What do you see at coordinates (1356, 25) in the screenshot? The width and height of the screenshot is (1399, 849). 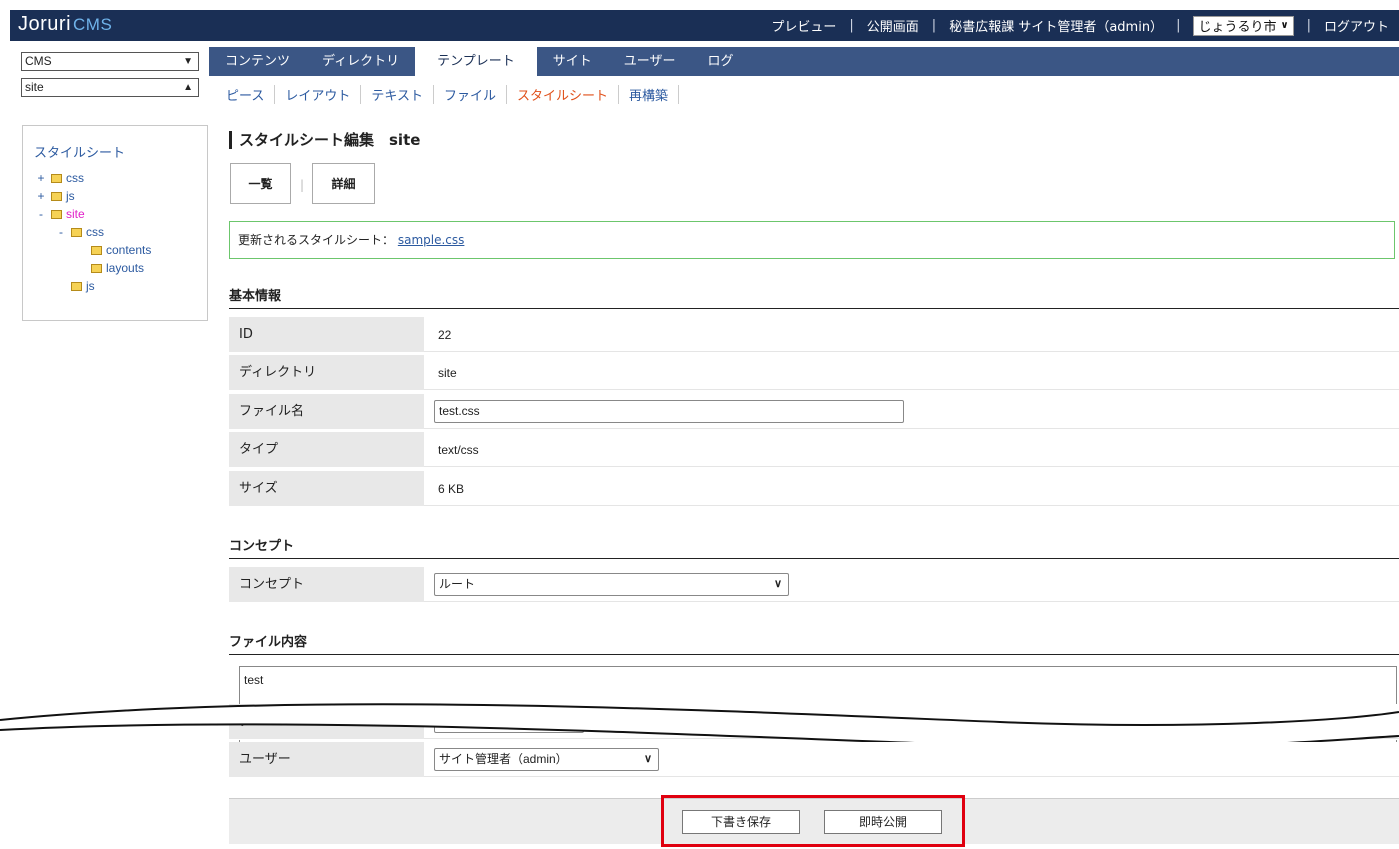 I see `logout-link: ログアウト` at bounding box center [1356, 25].